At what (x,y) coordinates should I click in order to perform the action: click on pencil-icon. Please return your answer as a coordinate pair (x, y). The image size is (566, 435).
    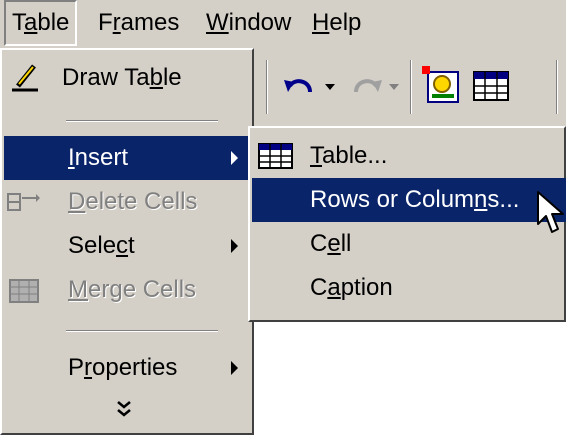
    Looking at the image, I should click on (25, 78).